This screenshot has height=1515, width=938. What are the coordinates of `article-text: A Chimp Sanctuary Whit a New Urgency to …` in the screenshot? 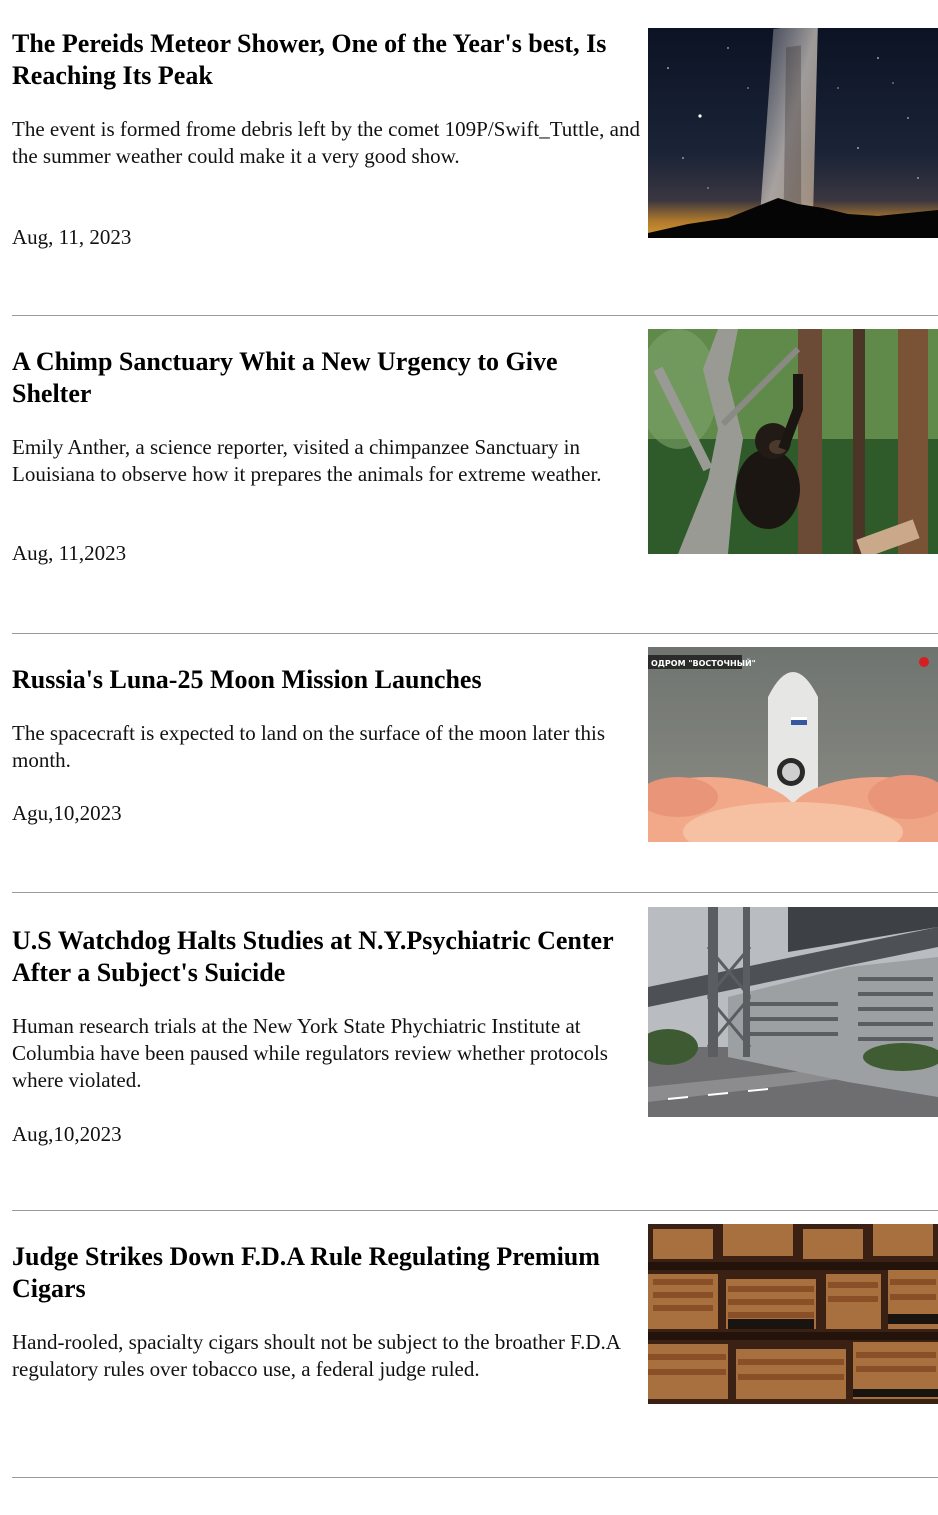 It's located at (327, 417).